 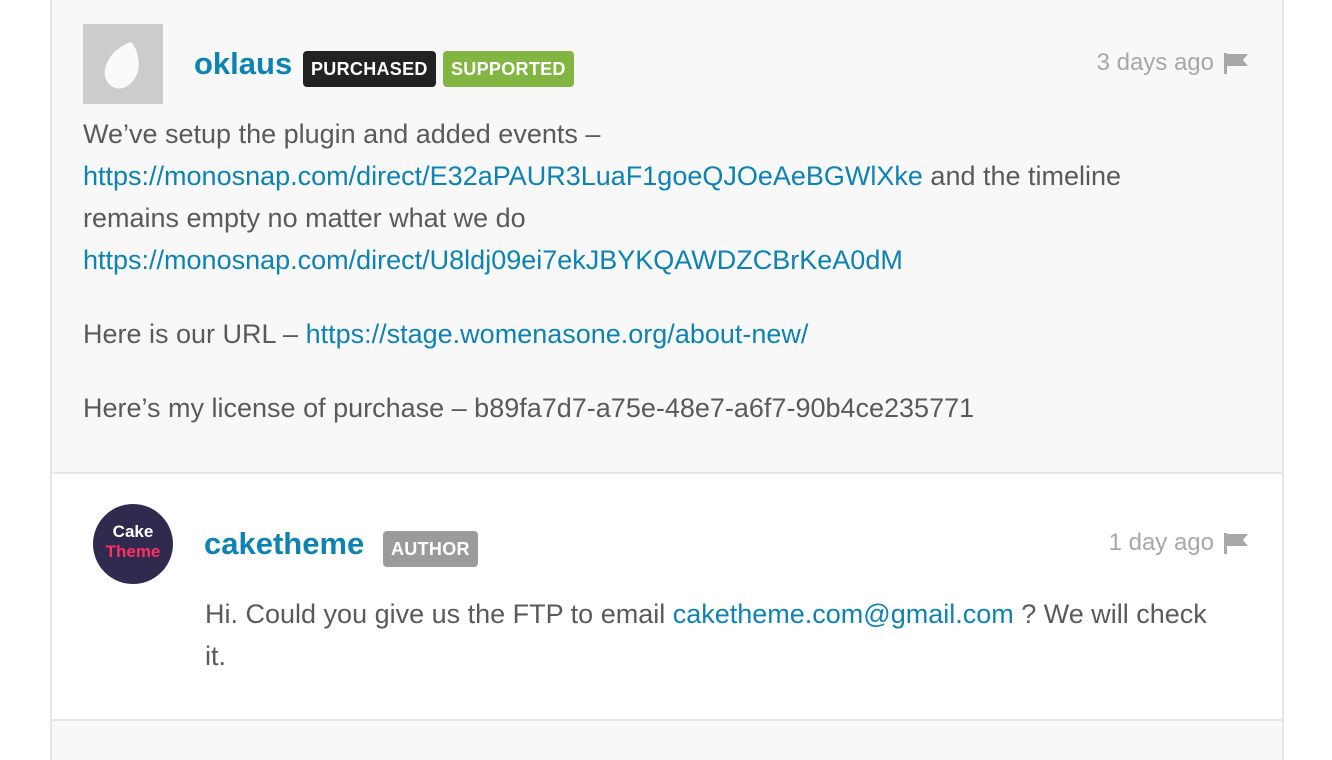 I want to click on site-url-link: https://stage.womenasone.org/about-new/, so click(x=557, y=334).